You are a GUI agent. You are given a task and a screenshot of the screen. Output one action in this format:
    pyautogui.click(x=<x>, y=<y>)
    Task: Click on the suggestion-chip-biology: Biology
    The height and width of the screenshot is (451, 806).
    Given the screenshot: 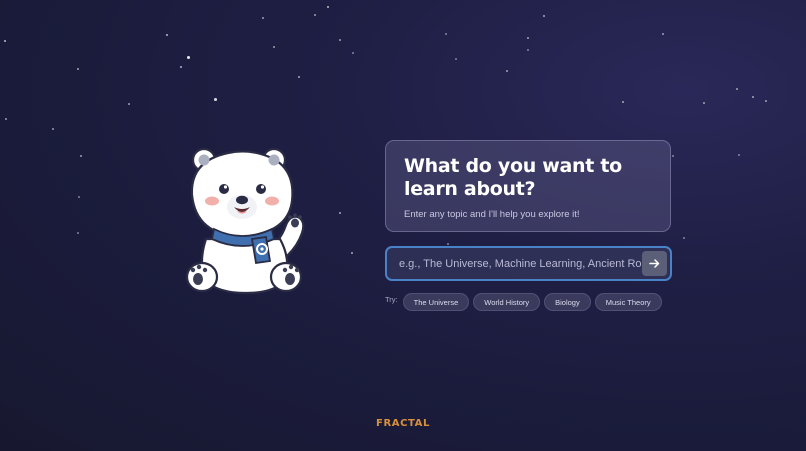 What is the action you would take?
    pyautogui.click(x=567, y=302)
    